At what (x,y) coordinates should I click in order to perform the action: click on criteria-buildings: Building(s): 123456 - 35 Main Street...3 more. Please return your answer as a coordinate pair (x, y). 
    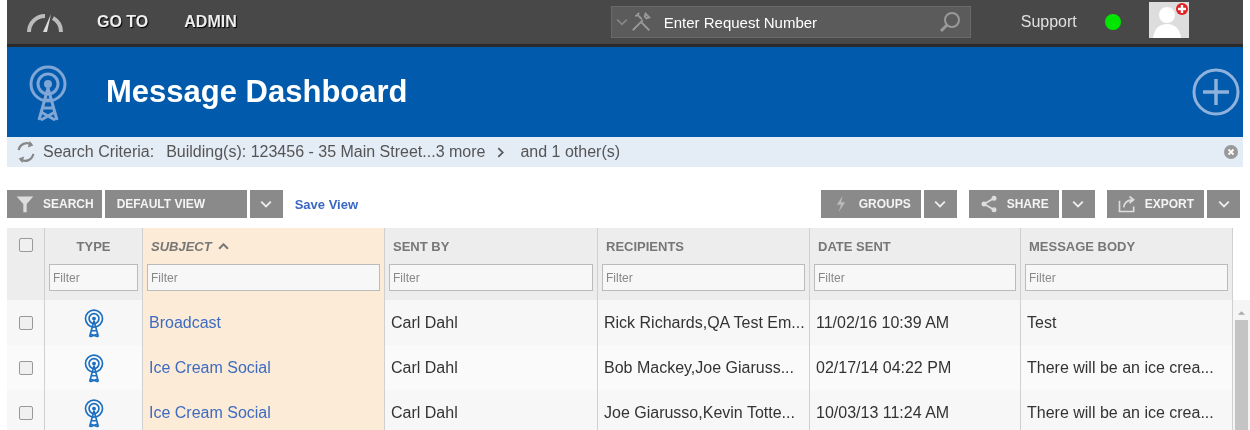
    Looking at the image, I should click on (326, 152).